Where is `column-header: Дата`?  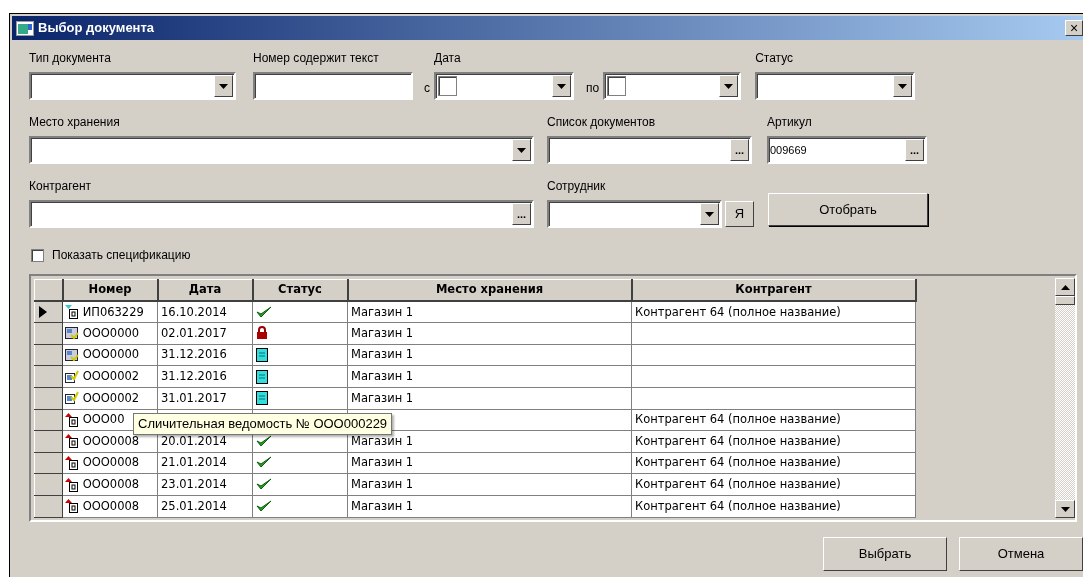
column-header: Дата is located at coordinates (205, 290).